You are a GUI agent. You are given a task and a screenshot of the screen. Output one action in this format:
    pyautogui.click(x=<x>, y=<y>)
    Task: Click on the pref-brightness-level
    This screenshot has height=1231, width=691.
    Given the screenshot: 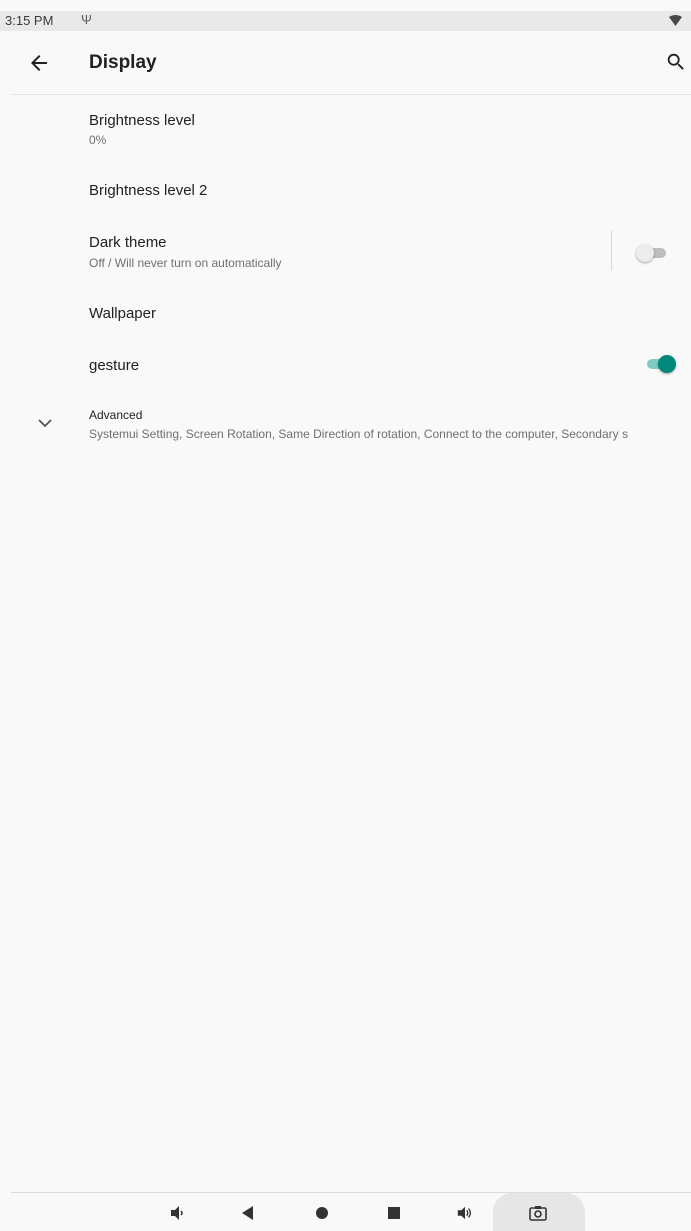 What is the action you would take?
    pyautogui.click(x=351, y=130)
    